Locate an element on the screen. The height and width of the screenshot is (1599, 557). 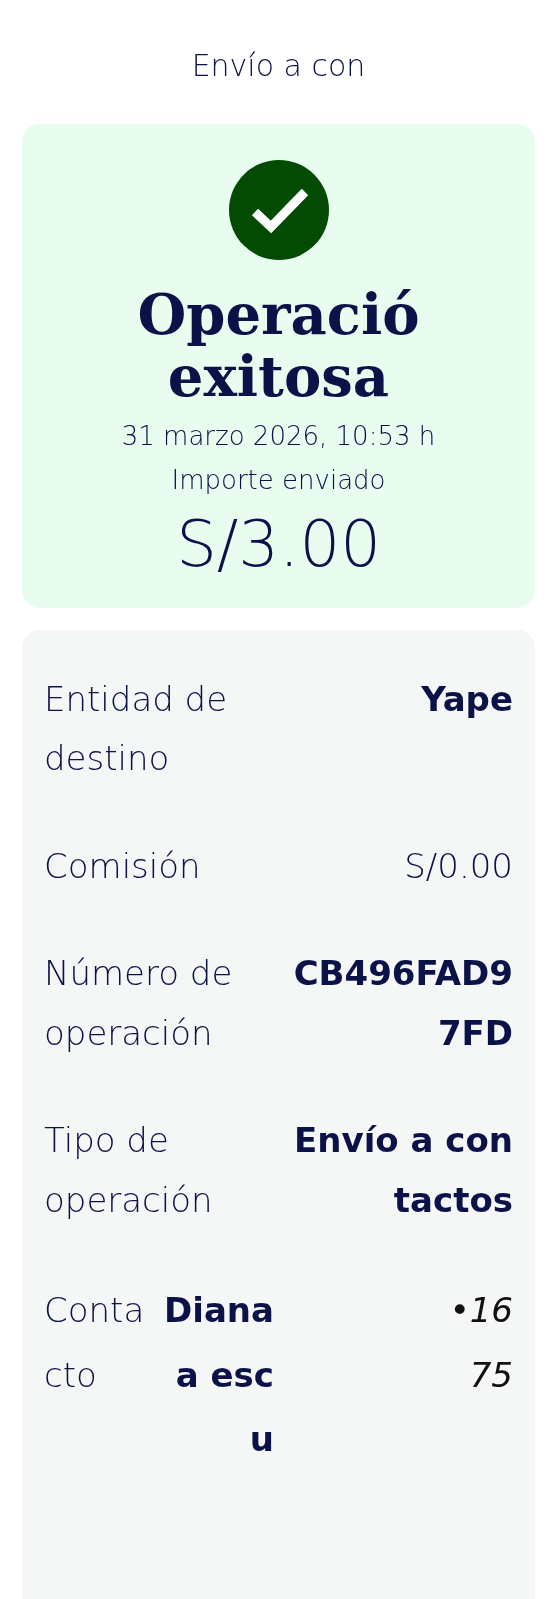
detail-label: Número de operación is located at coordinates (139, 1003).